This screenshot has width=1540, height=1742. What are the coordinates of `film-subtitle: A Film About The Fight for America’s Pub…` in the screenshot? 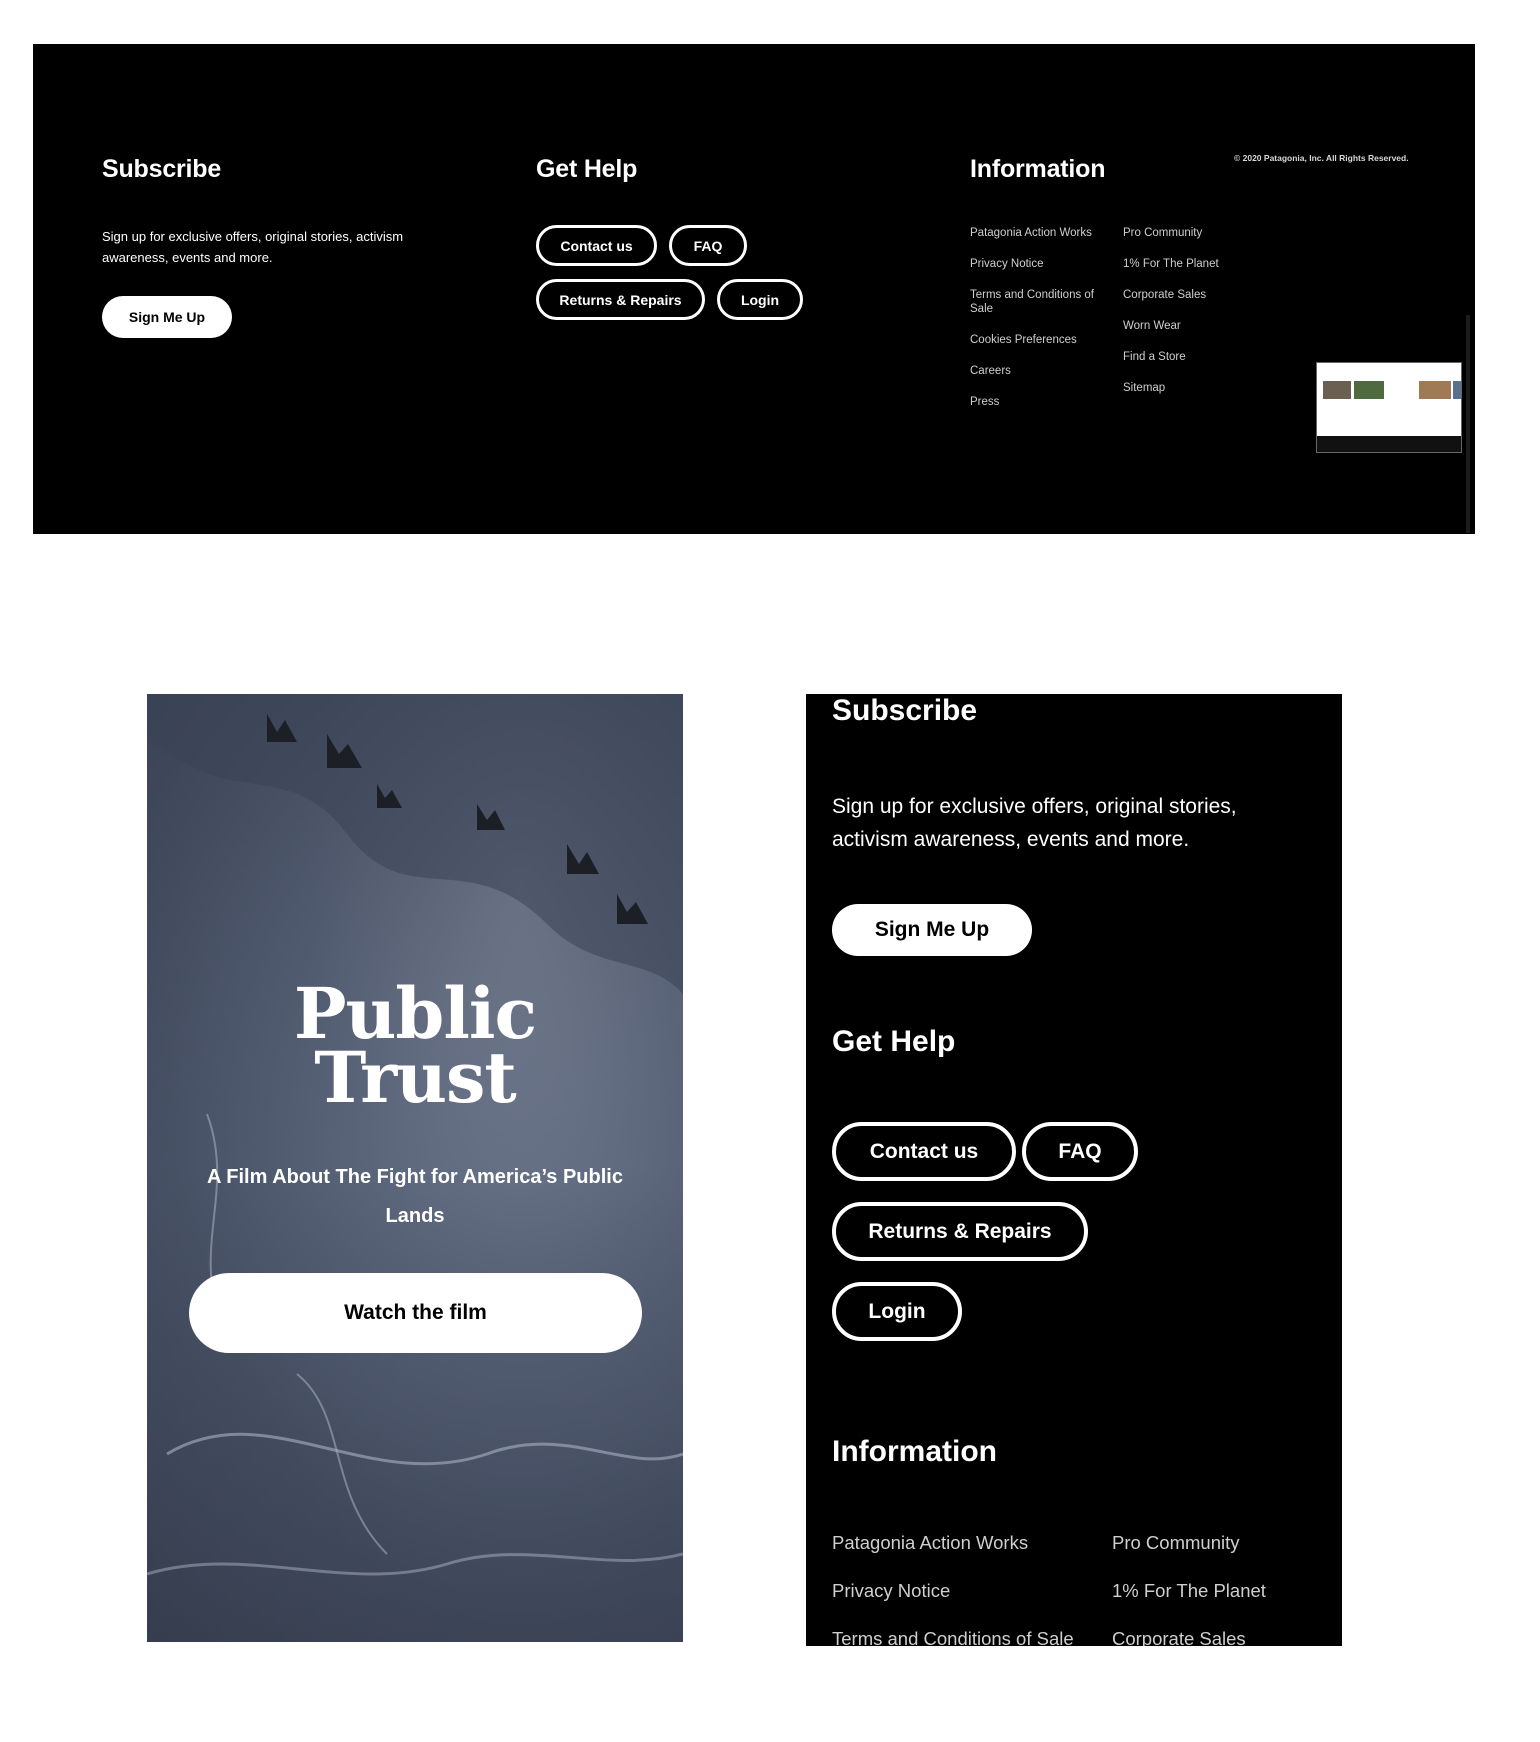 It's located at (415, 1196).